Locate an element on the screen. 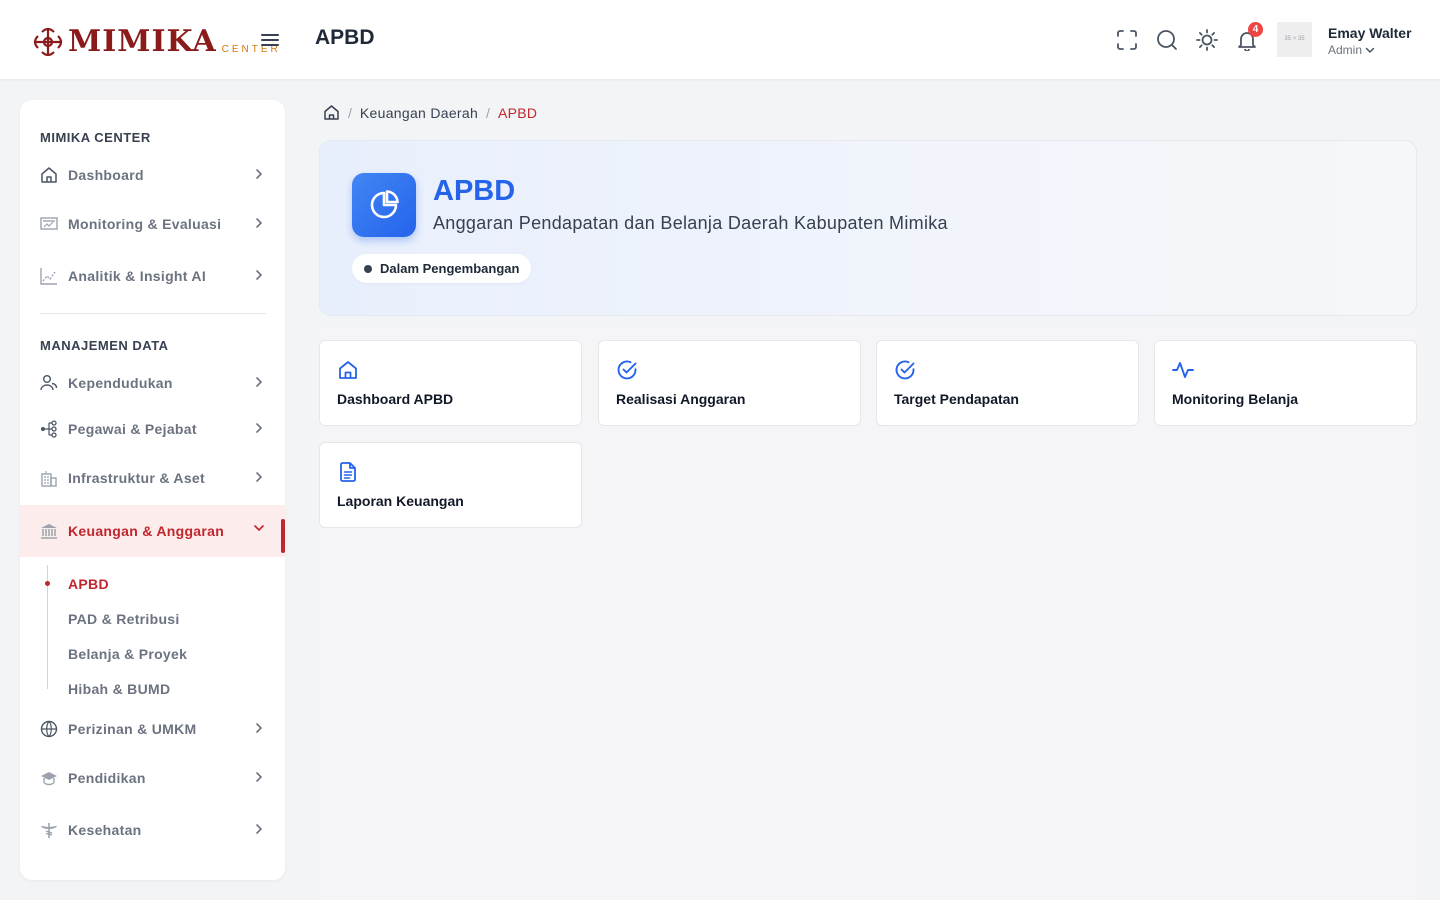 The image size is (1440, 900). sidebar-divider is located at coordinates (153, 313).